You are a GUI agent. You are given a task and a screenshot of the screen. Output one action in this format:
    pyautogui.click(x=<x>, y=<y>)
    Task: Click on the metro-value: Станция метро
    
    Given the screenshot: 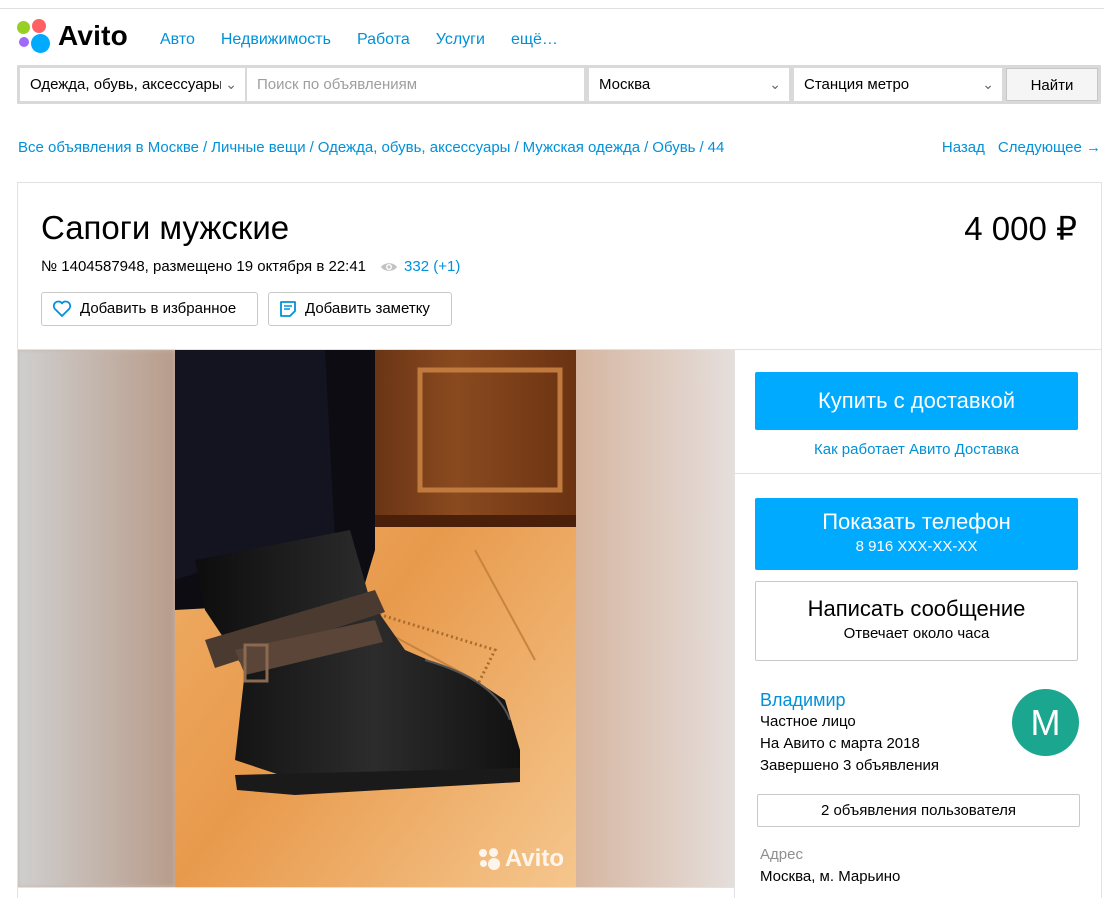 What is the action you would take?
    pyautogui.click(x=857, y=84)
    